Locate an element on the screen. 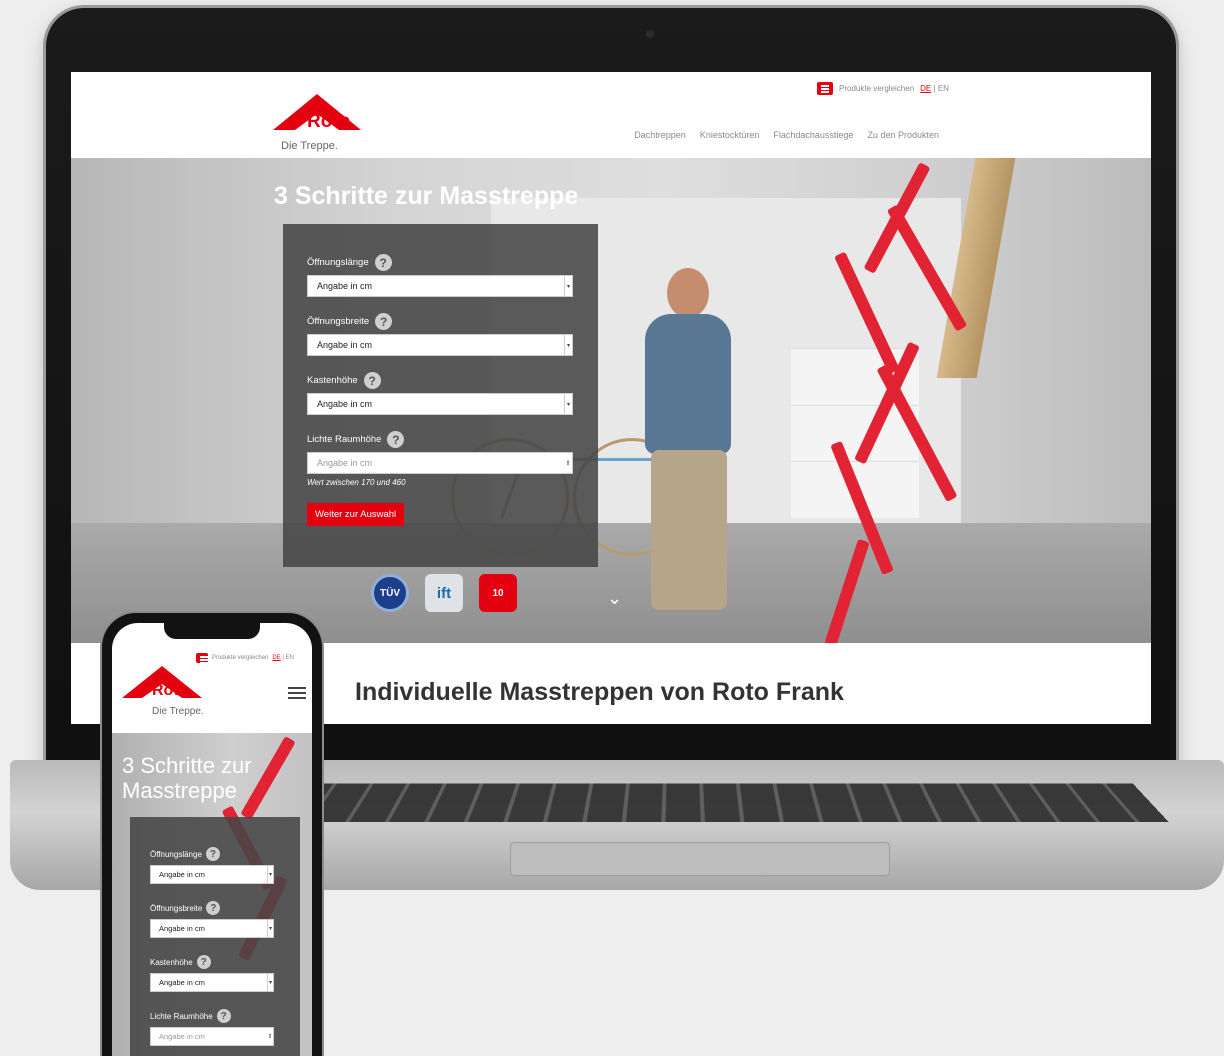  nav-item-kniestocktueren: Kniestocktüren is located at coordinates (730, 135).